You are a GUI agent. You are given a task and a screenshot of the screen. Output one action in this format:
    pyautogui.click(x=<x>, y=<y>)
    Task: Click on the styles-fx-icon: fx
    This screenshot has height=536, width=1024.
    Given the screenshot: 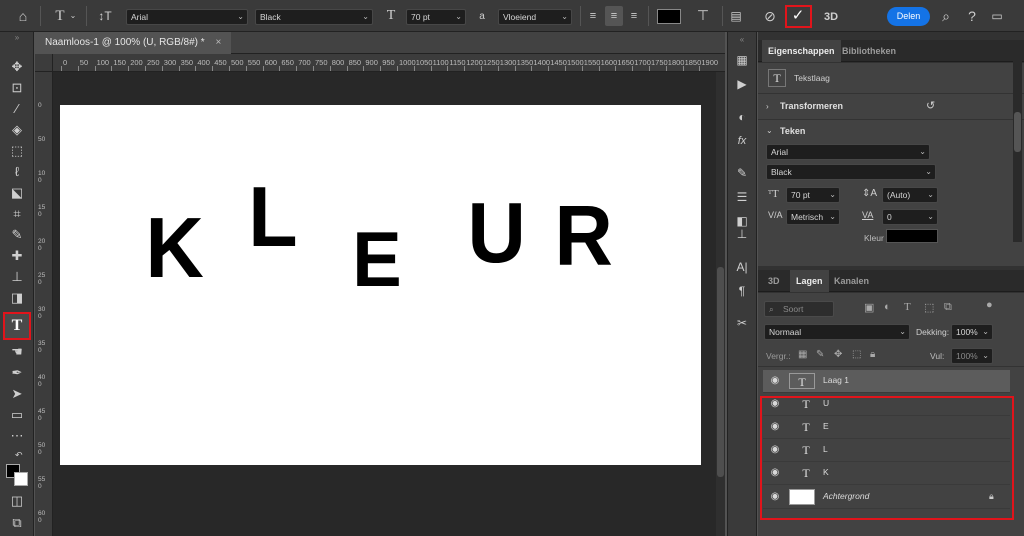 What is the action you would take?
    pyautogui.click(x=742, y=141)
    